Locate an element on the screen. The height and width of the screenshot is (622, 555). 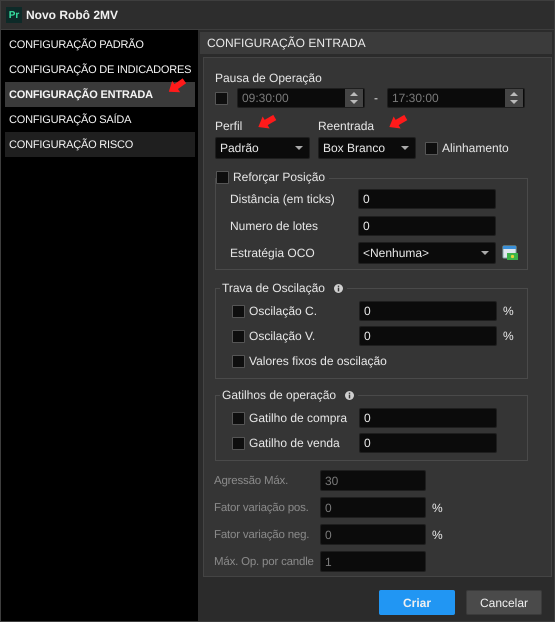
sidebar-item: CONFIGURAÇÃO SAÍDA is located at coordinates (100, 119).